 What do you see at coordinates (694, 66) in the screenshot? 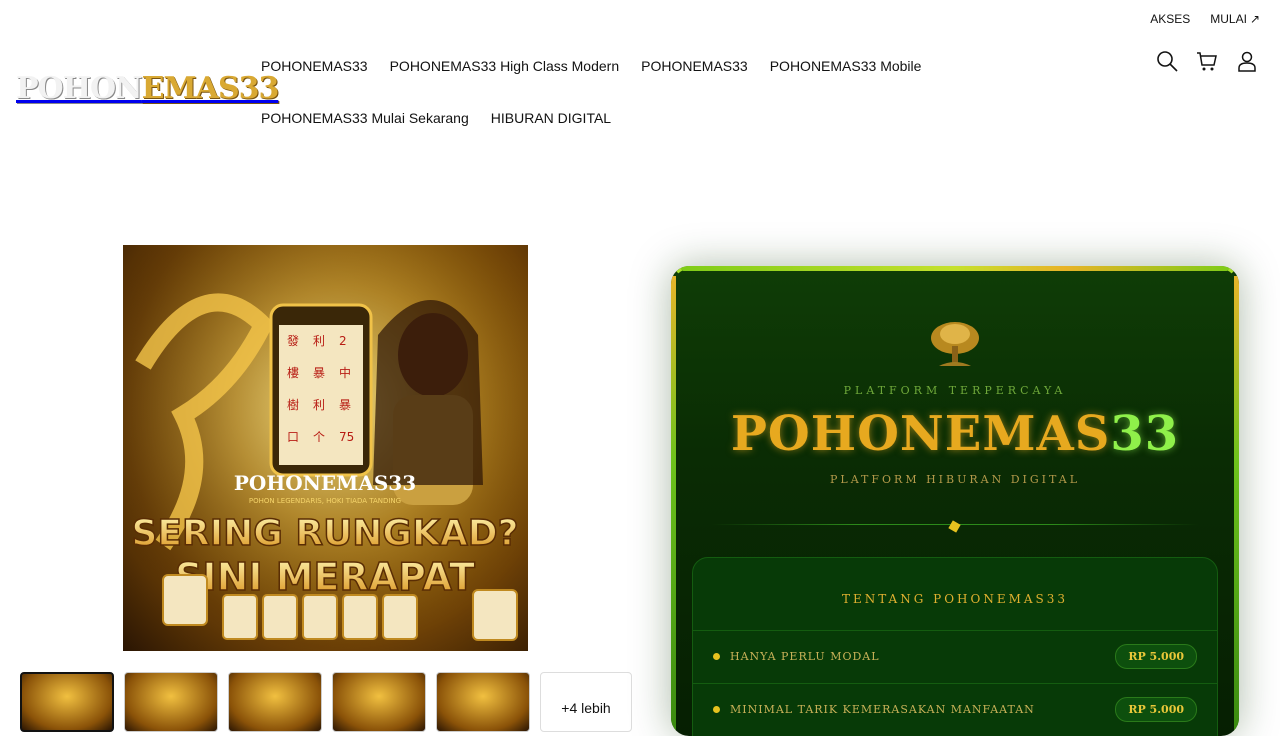
I see `nav-item-3: POHONEMAS33` at bounding box center [694, 66].